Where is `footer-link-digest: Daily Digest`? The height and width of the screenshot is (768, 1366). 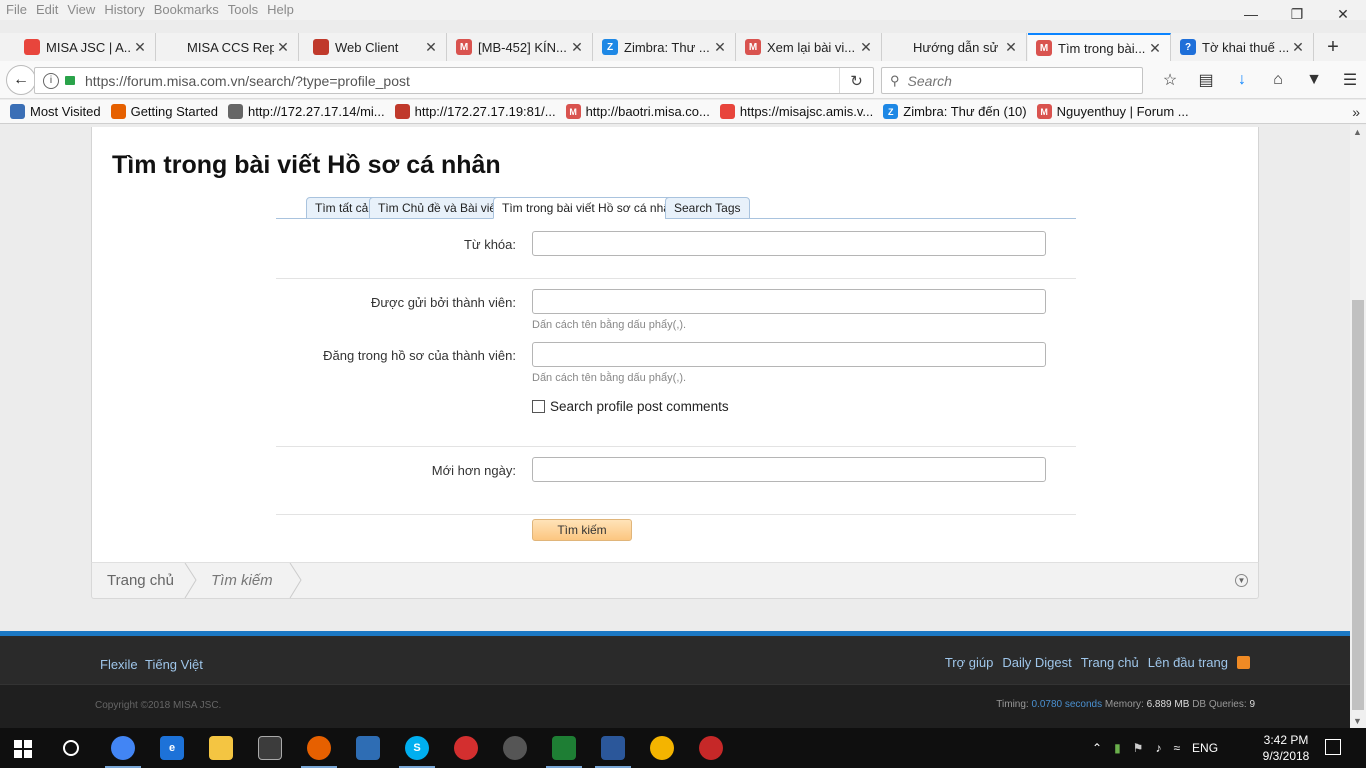
footer-link-digest: Daily Digest is located at coordinates (1036, 662).